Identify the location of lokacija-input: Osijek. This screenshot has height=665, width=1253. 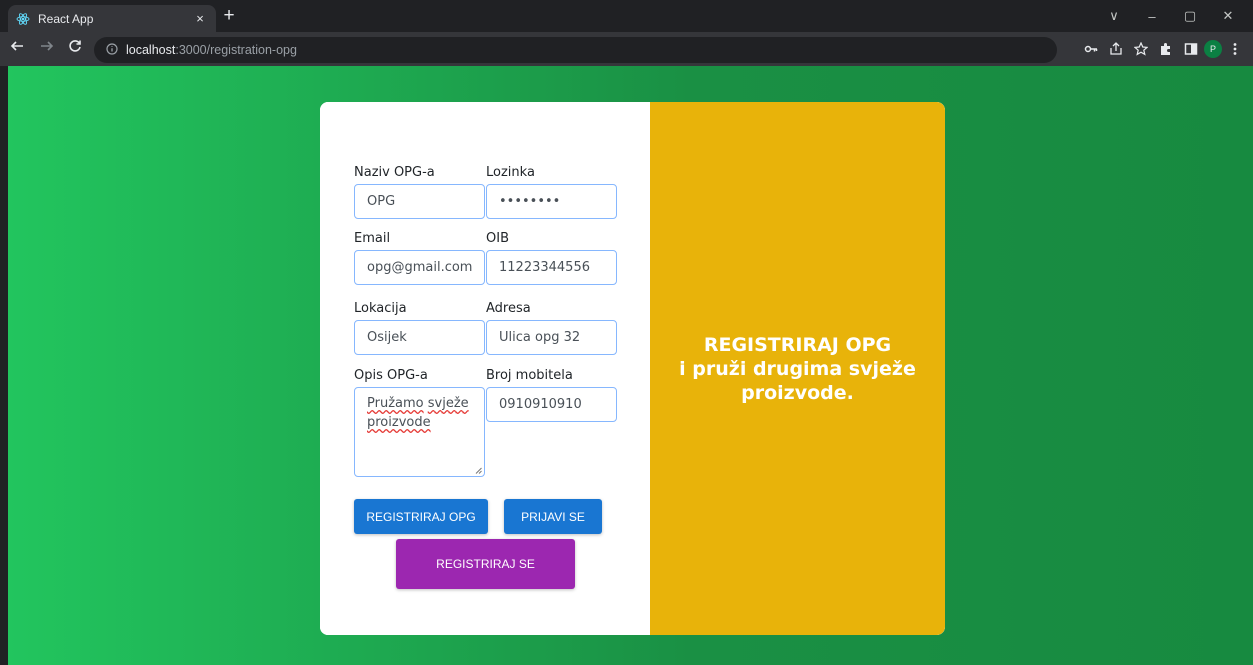
(419, 337).